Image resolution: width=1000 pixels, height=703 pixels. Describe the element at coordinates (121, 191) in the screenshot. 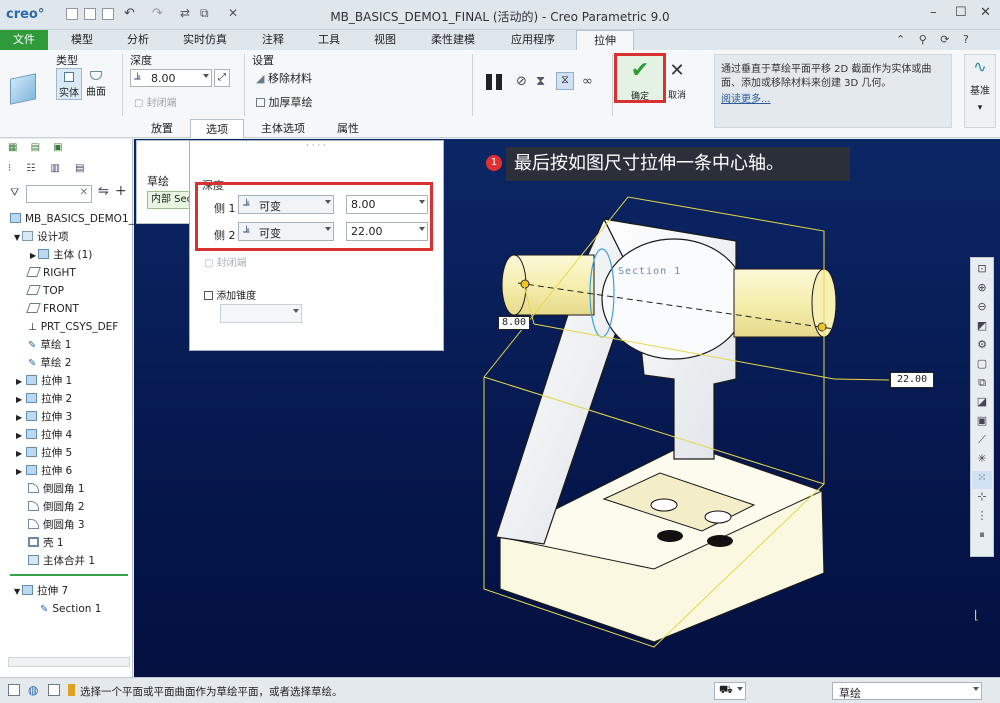

I see `add-icon: +` at that location.